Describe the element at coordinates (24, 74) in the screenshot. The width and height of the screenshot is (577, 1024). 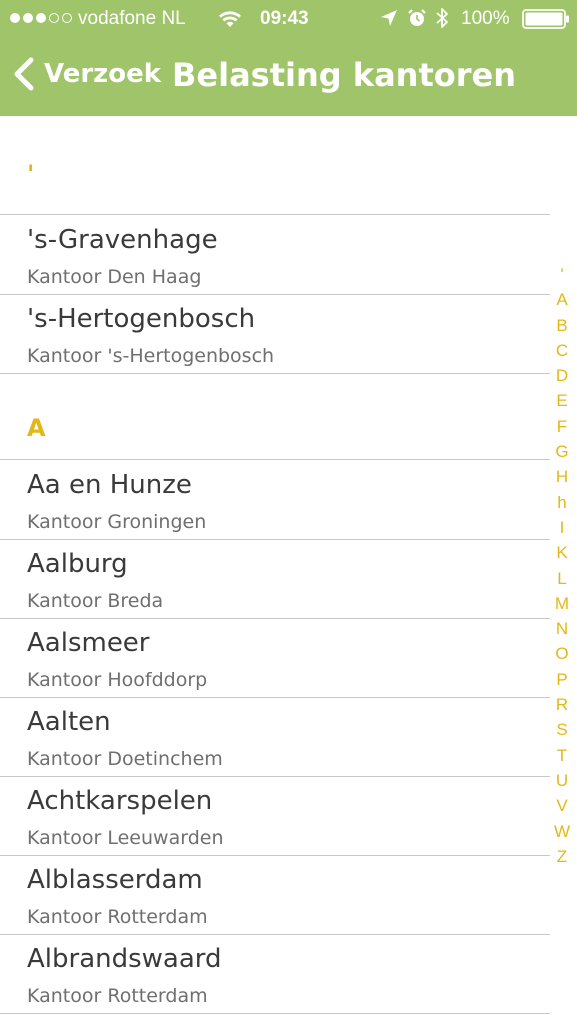
I see `chevron-left-icon` at that location.